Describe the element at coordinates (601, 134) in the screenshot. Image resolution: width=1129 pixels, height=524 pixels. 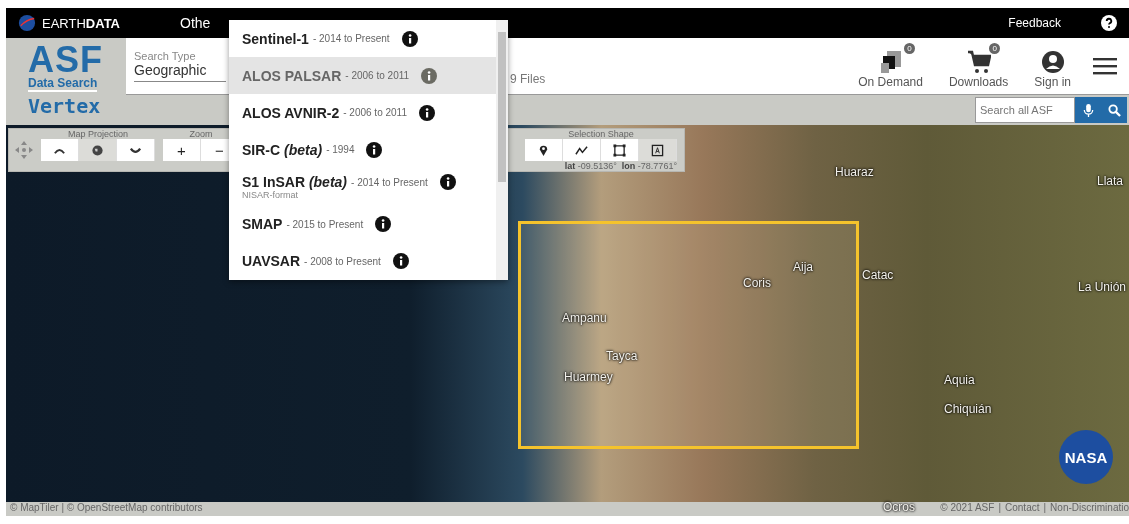
I see `group-label: Selection Shape` at that location.